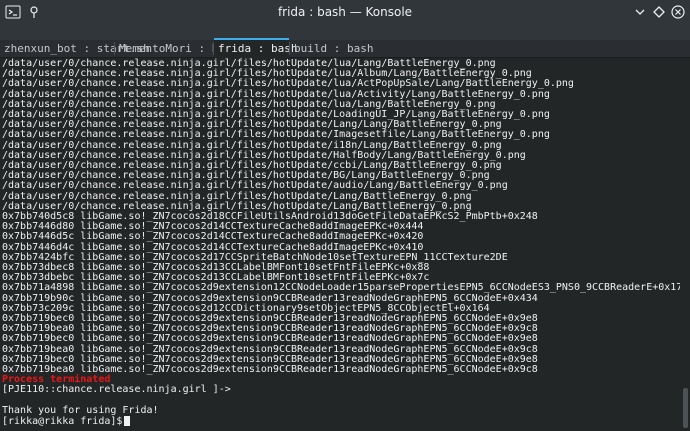 This screenshot has height=431, width=690. I want to click on goodbye-message: Thank you for using Frida!, so click(80, 410).